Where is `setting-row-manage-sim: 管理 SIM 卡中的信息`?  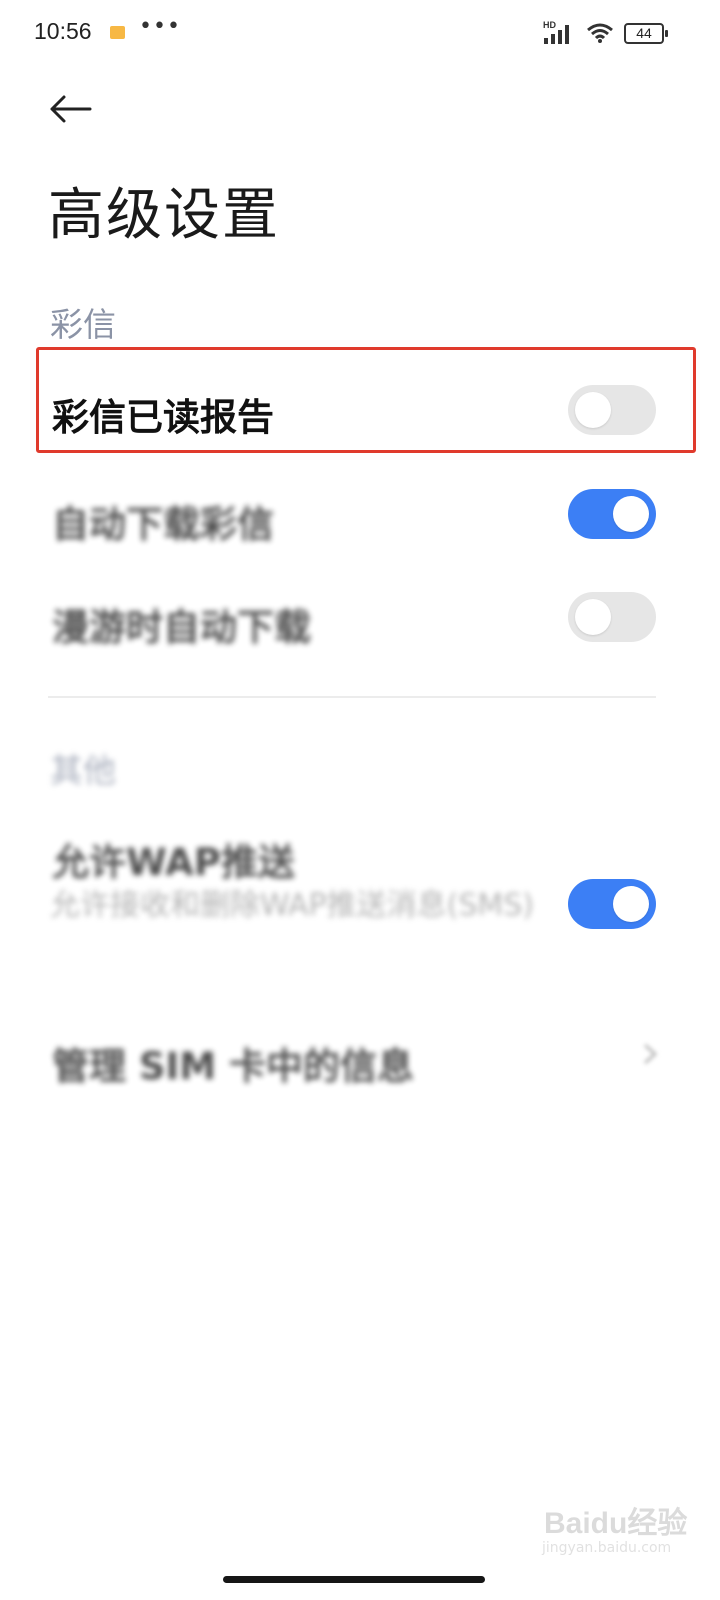
setting-row-manage-sim: 管理 SIM 卡中的信息 is located at coordinates (360, 1058).